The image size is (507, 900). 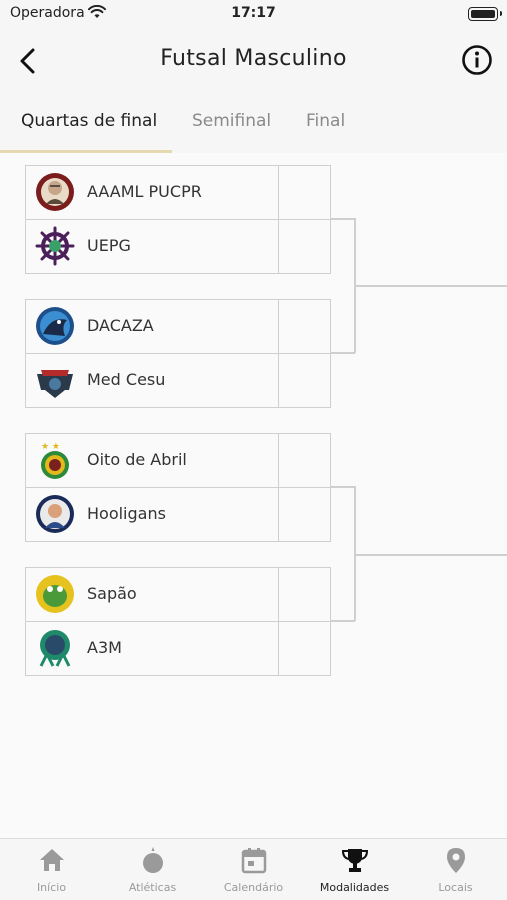 I want to click on oito-de-abril-logo-icon: ★ ★, so click(x=55, y=460).